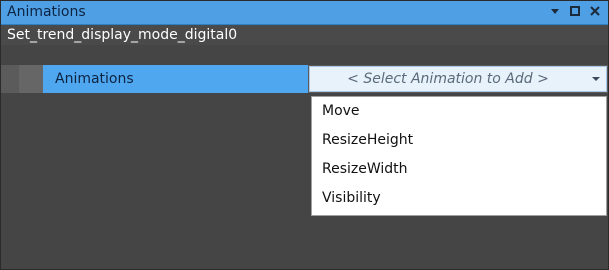 The image size is (609, 270). Describe the element at coordinates (555, 11) in the screenshot. I see `pin-icon` at that location.